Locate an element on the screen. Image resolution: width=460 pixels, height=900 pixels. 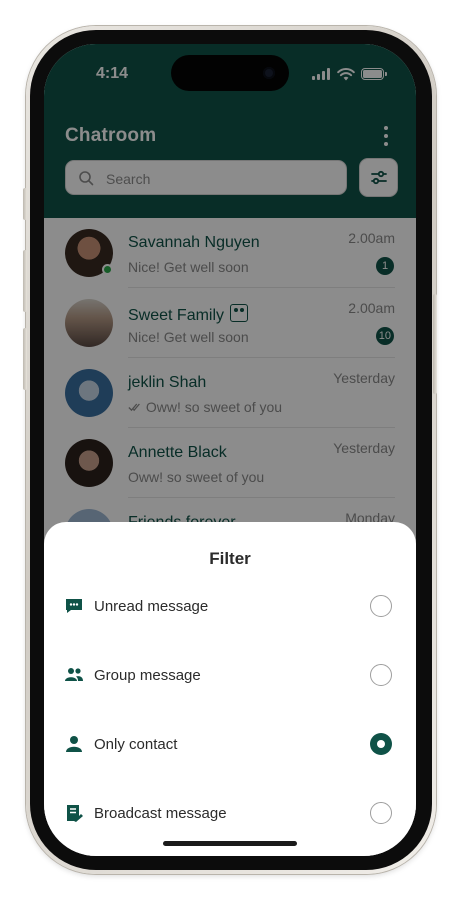
option-label: Unread message is located at coordinates (151, 606).